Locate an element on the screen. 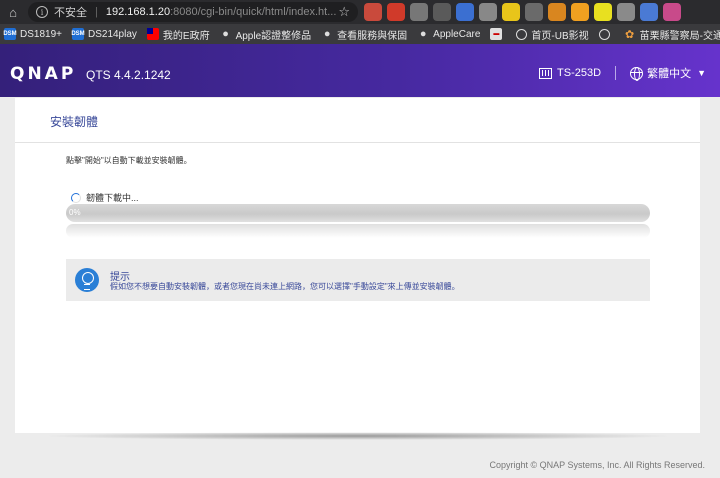 This screenshot has width=720, height=478. card-shadow is located at coordinates (358, 436).